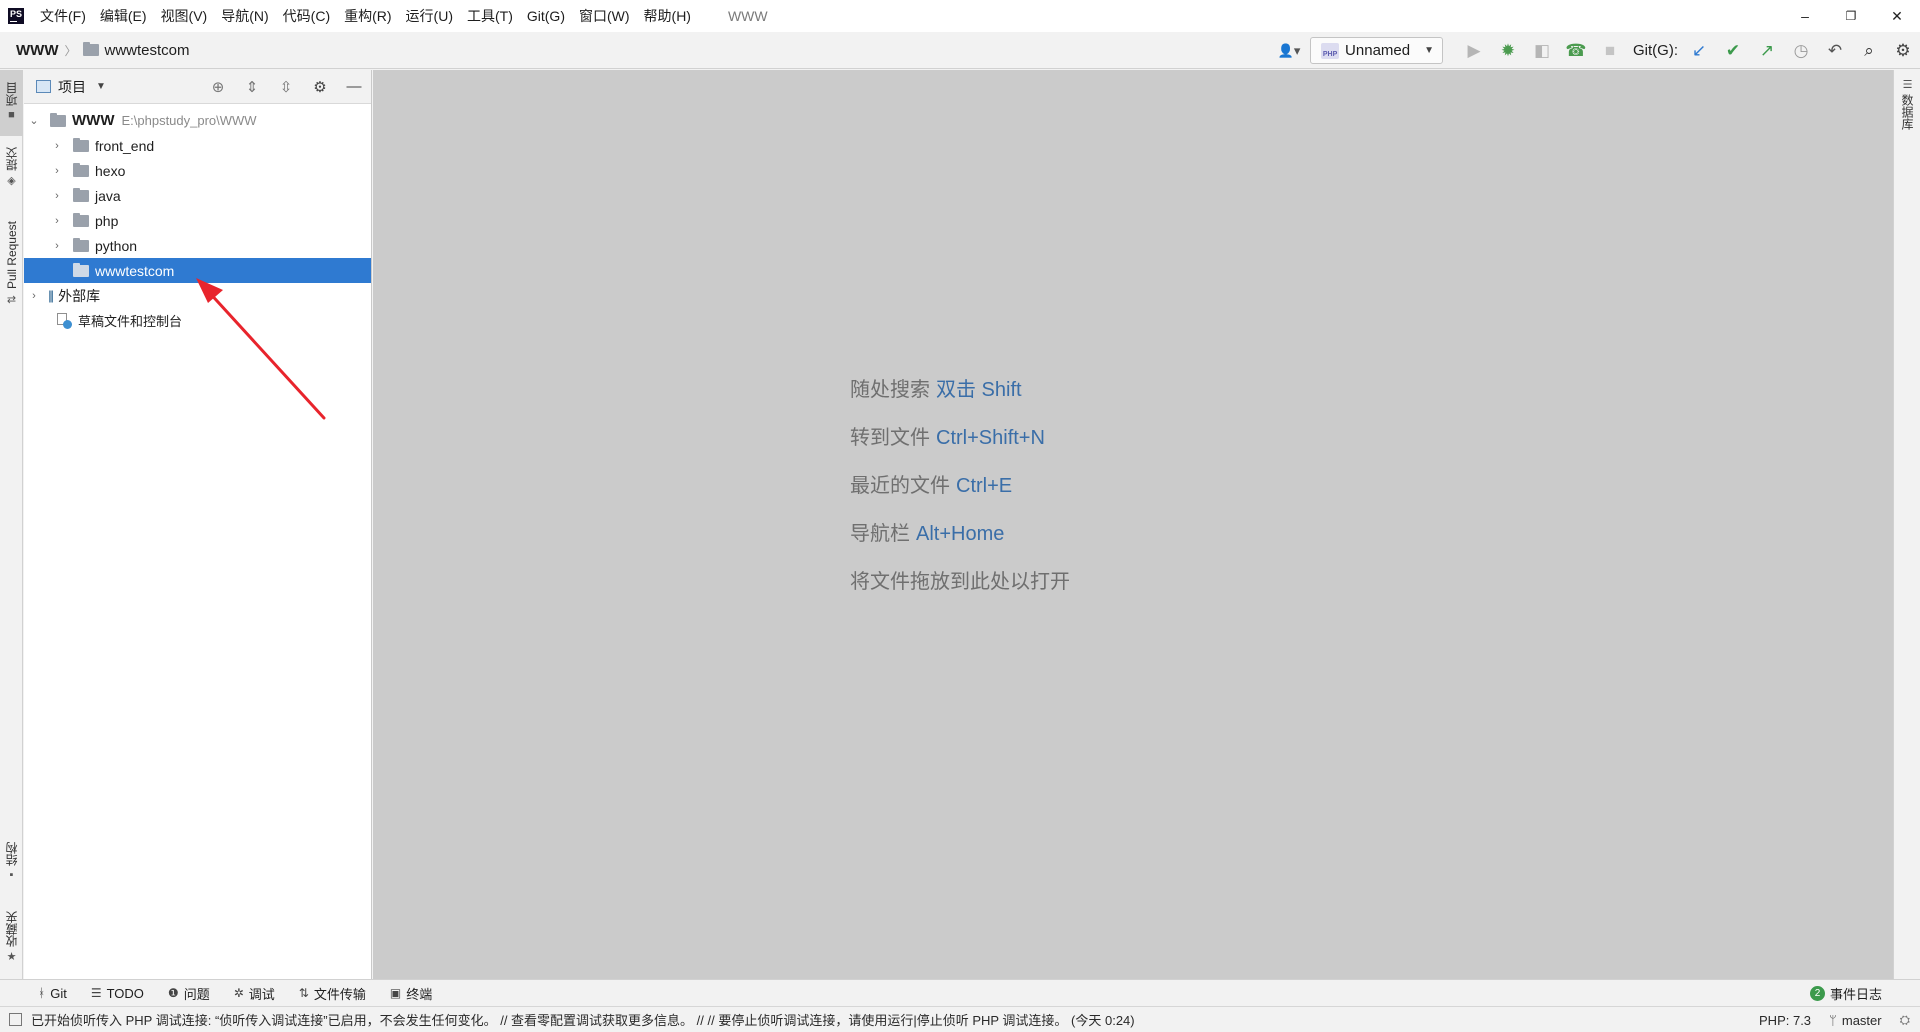 The image size is (1920, 1032). I want to click on left-tool-stripe: 项目 ■ 提交 ◈ Pull Request ⇄ 结构 ▪ 收藏夹 ★, so click(11, 524).